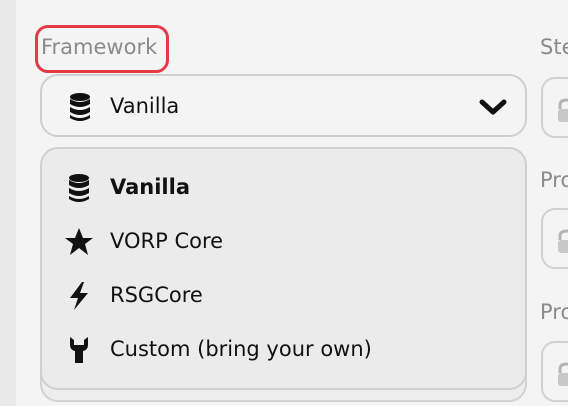  Describe the element at coordinates (79, 350) in the screenshot. I see `wrench-icon` at that location.